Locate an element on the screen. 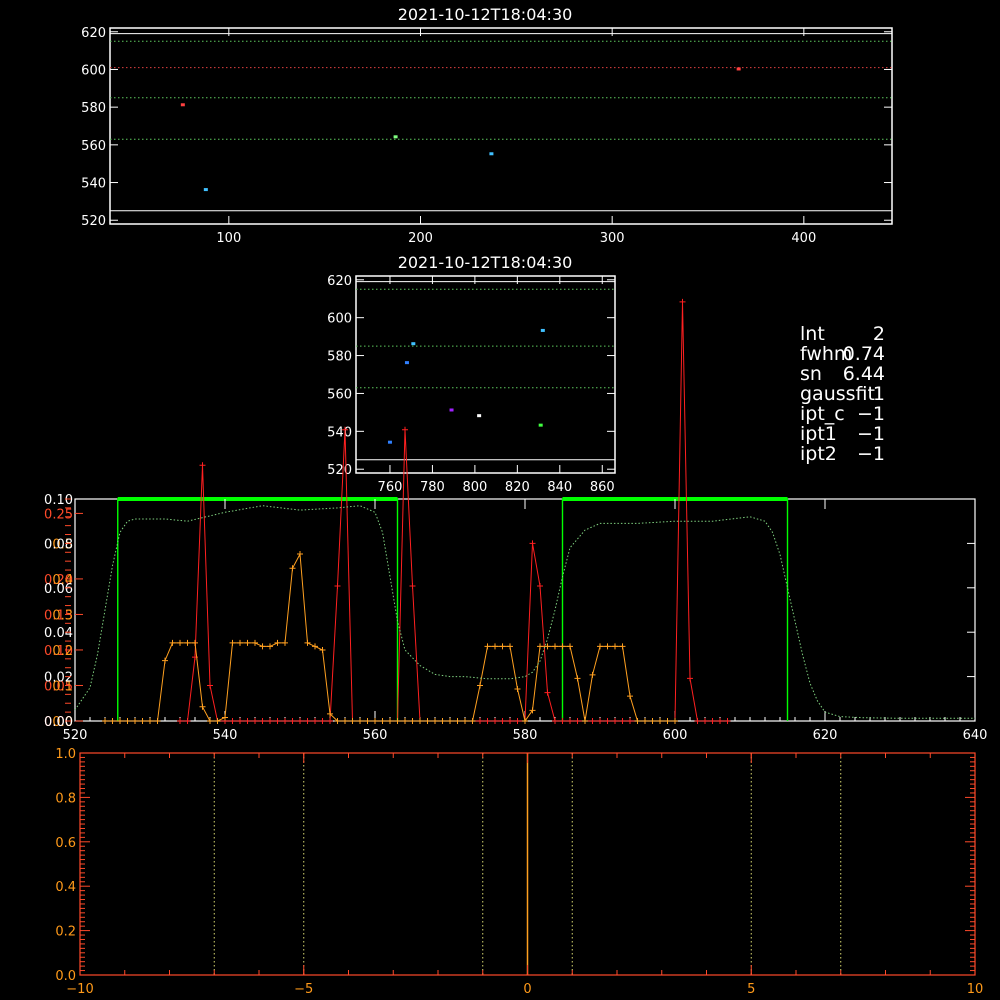 The image size is (1000, 1000). white-y-tick-label: 0.10 is located at coordinates (58, 500).